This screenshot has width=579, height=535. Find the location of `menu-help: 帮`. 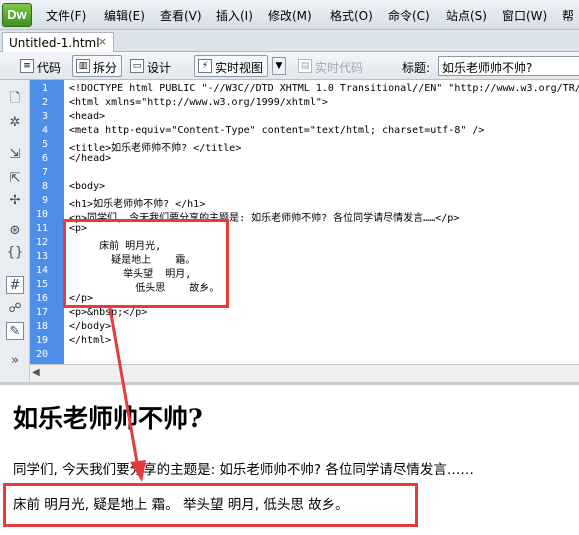

menu-help: 帮 is located at coordinates (568, 15).